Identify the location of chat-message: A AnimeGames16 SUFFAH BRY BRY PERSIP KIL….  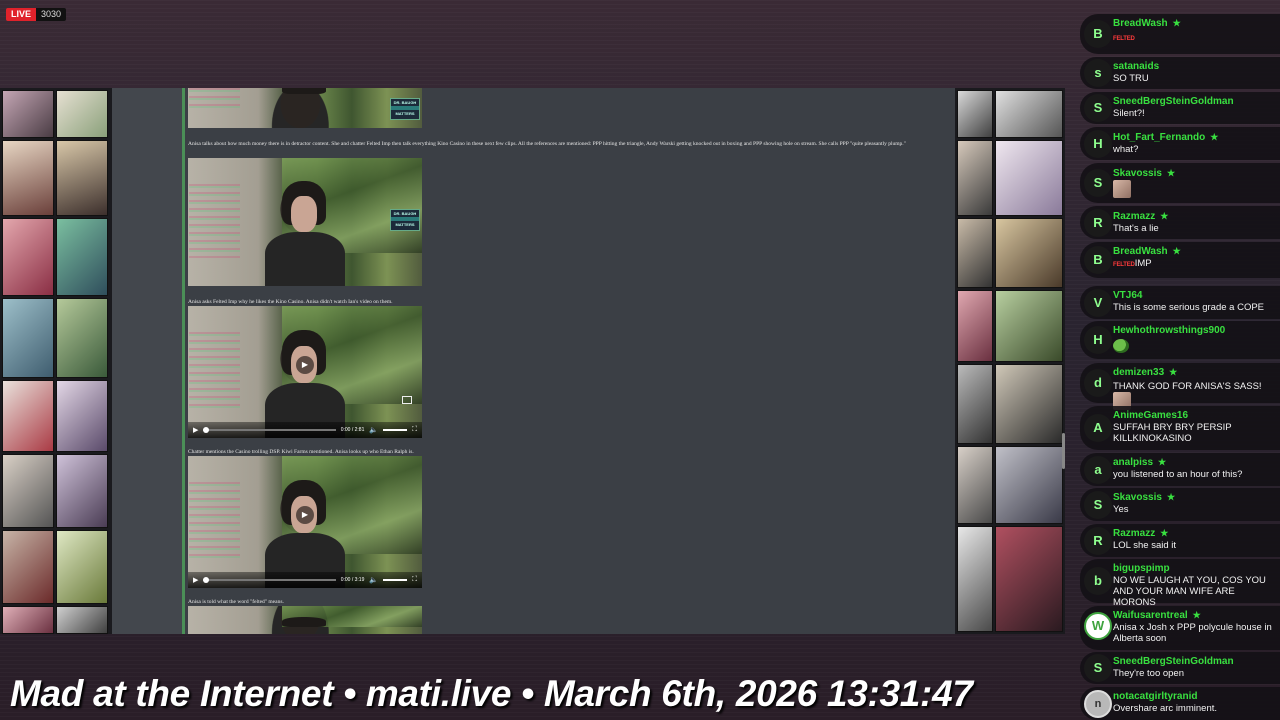
(1180, 428).